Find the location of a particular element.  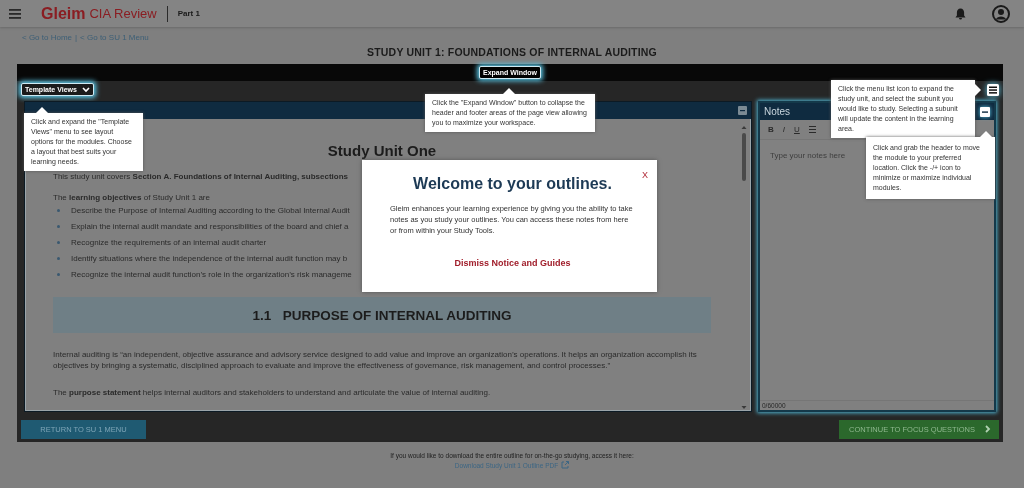

objective-text: Explain the internal audit mandate and responsibilities of the board and chief a is located at coordinates (210, 226).